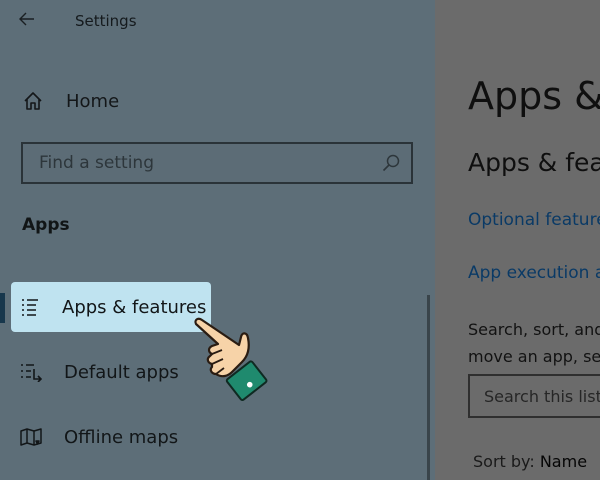 The width and height of the screenshot is (600, 480). I want to click on sidebar-item-home: Home, so click(70, 101).